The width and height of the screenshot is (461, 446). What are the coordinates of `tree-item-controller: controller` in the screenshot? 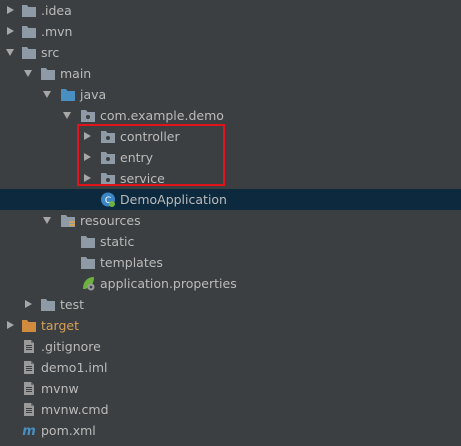 It's located at (230, 136).